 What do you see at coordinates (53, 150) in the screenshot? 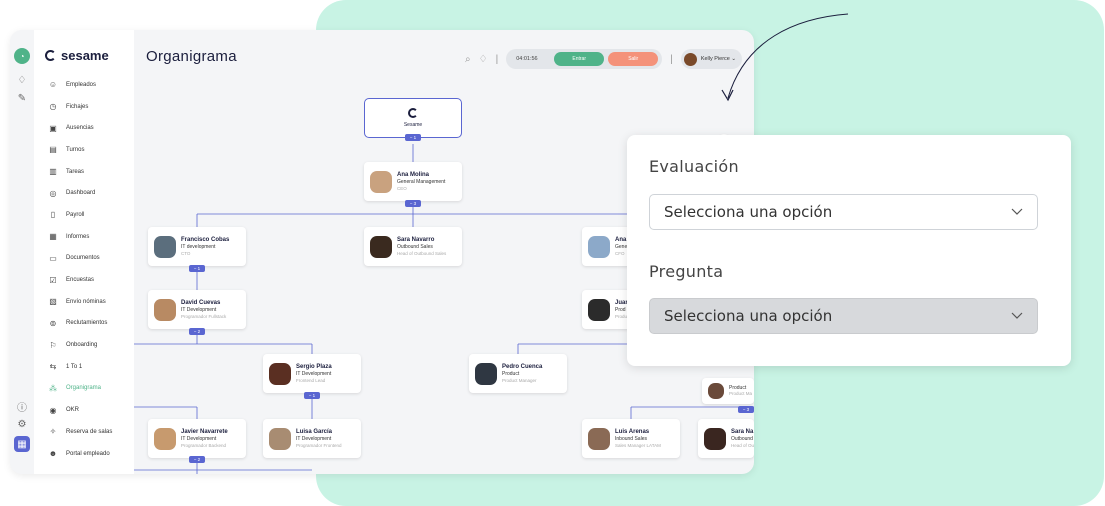
I see `calendar-icon: ▤` at bounding box center [53, 150].